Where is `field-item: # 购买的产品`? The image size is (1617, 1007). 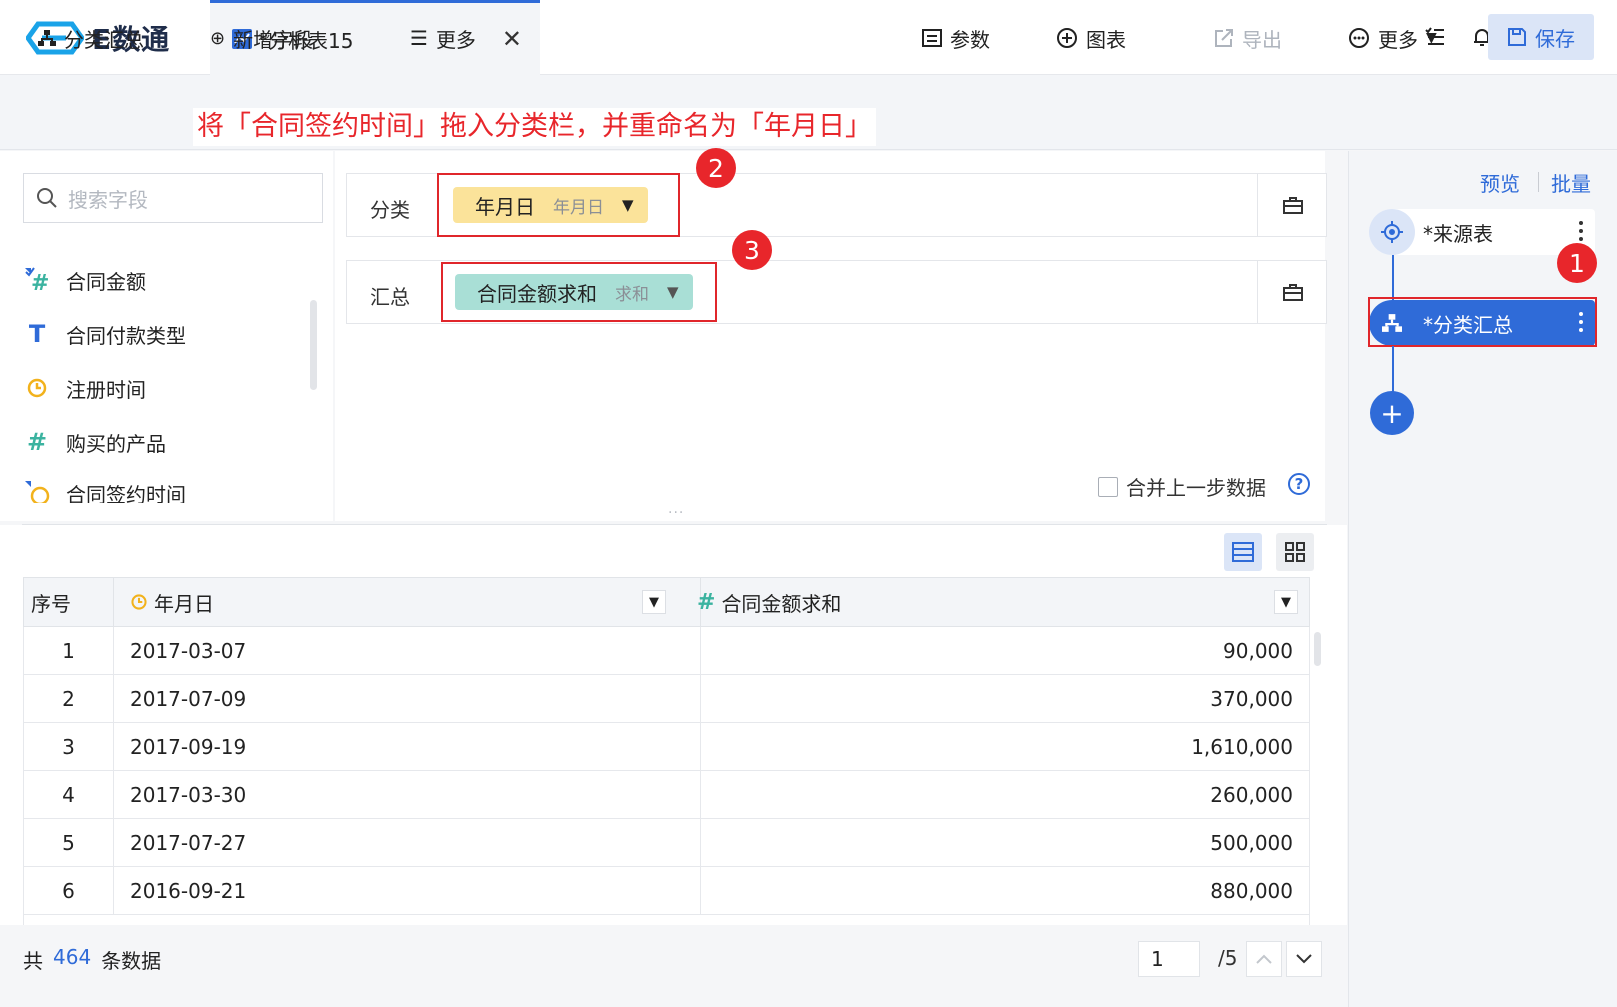
field-item: # 购买的产品 is located at coordinates (94, 442).